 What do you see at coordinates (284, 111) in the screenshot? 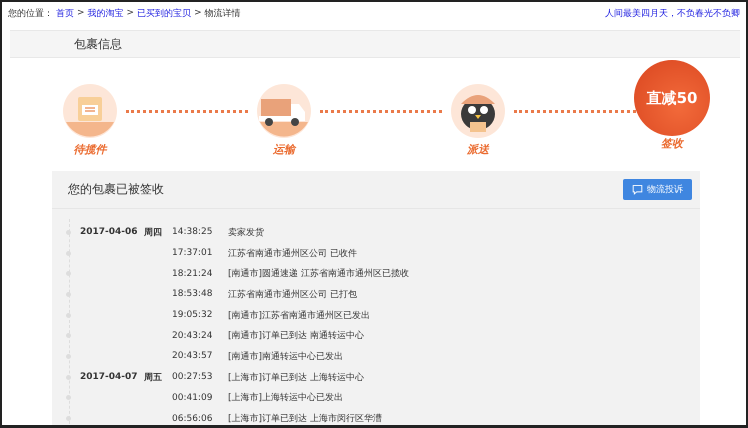
I see `truck-icon` at bounding box center [284, 111].